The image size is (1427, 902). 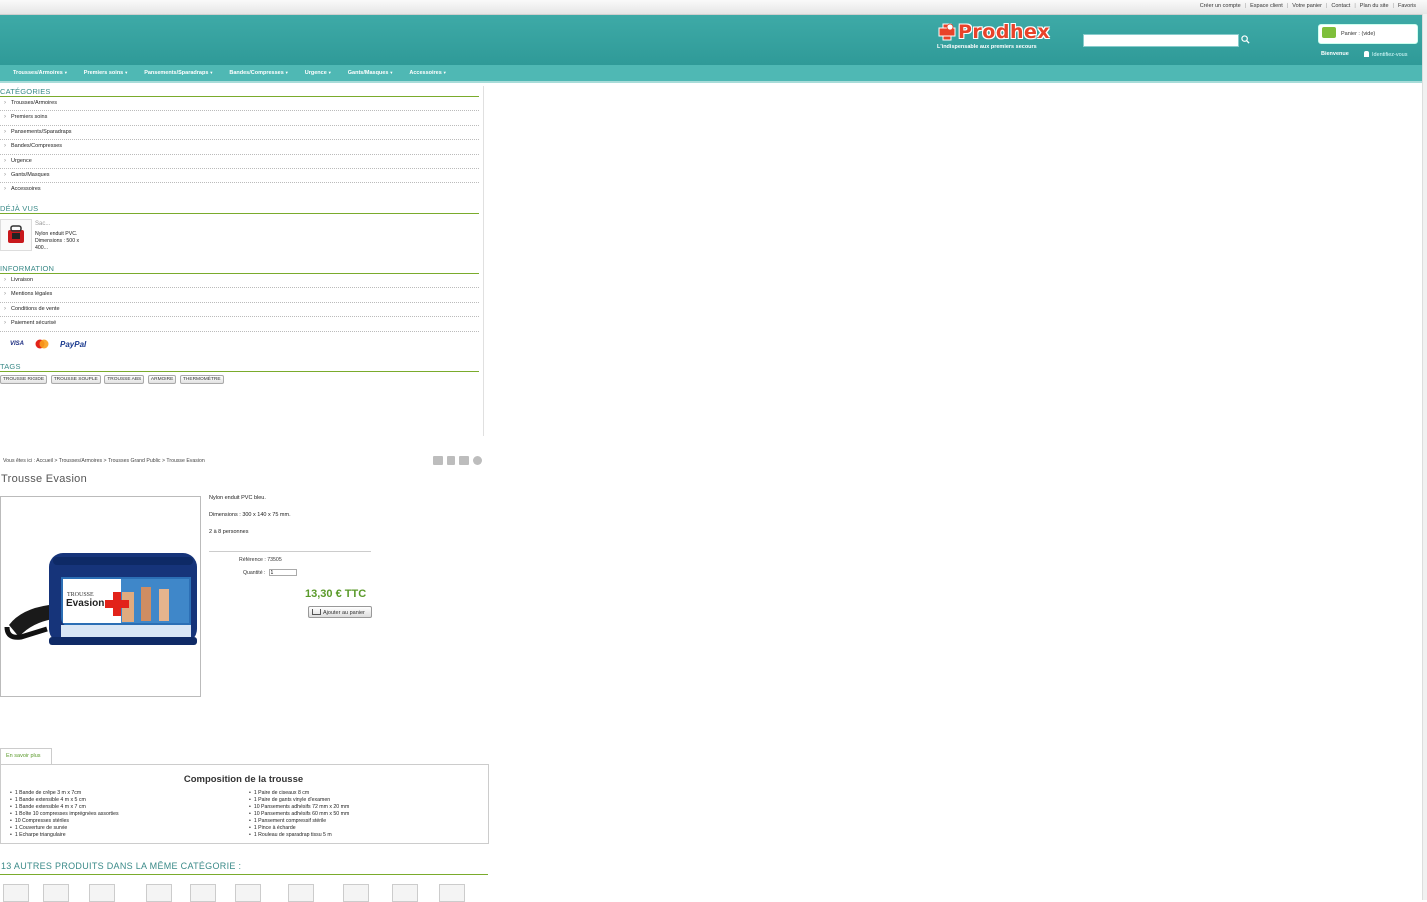 I want to click on info-item: › Conditions de vente, so click(x=239, y=310).